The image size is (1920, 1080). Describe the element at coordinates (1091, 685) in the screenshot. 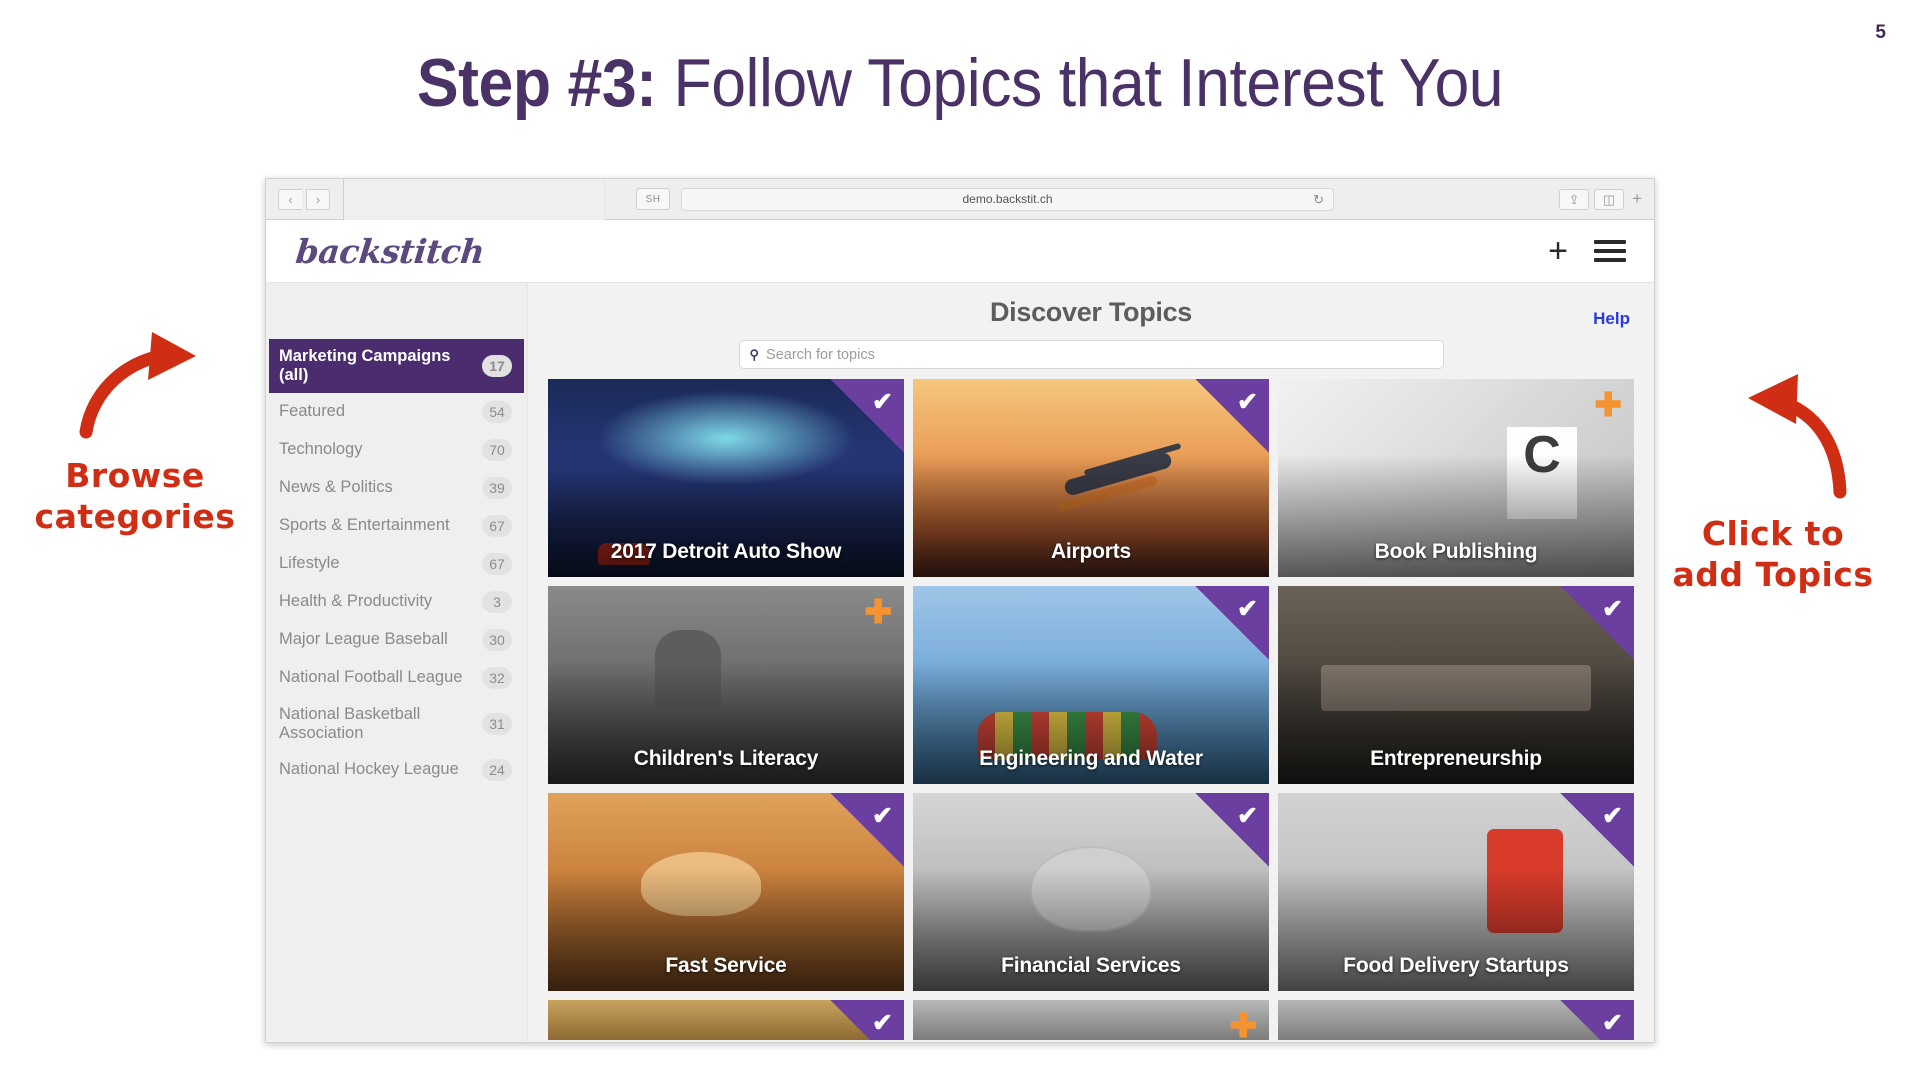

I see `topic-card: ✔ Engineering and Water` at that location.